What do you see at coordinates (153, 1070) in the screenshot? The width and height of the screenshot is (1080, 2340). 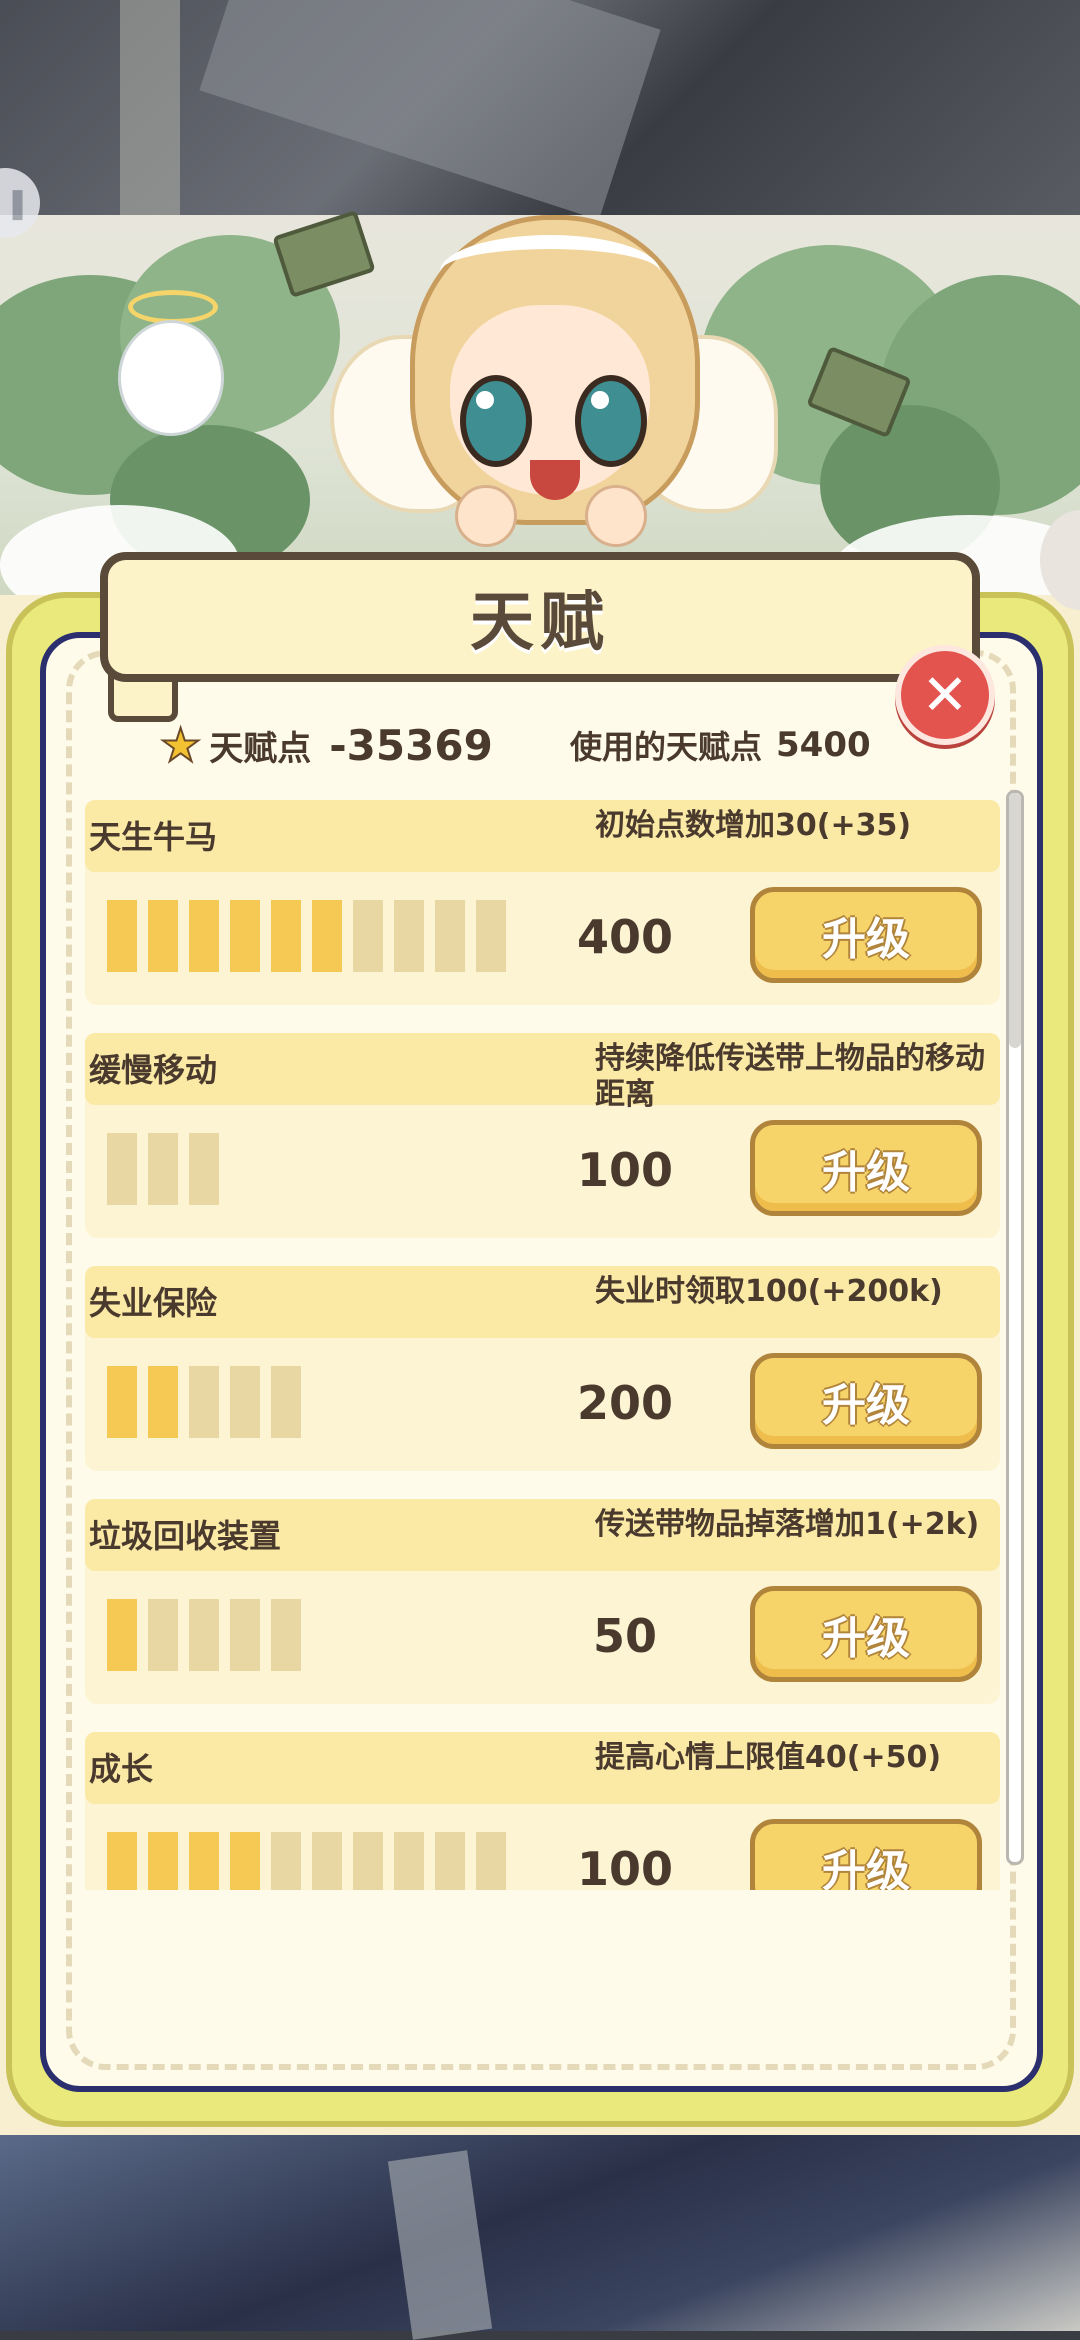 I see `talent-name: 缓慢移动` at bounding box center [153, 1070].